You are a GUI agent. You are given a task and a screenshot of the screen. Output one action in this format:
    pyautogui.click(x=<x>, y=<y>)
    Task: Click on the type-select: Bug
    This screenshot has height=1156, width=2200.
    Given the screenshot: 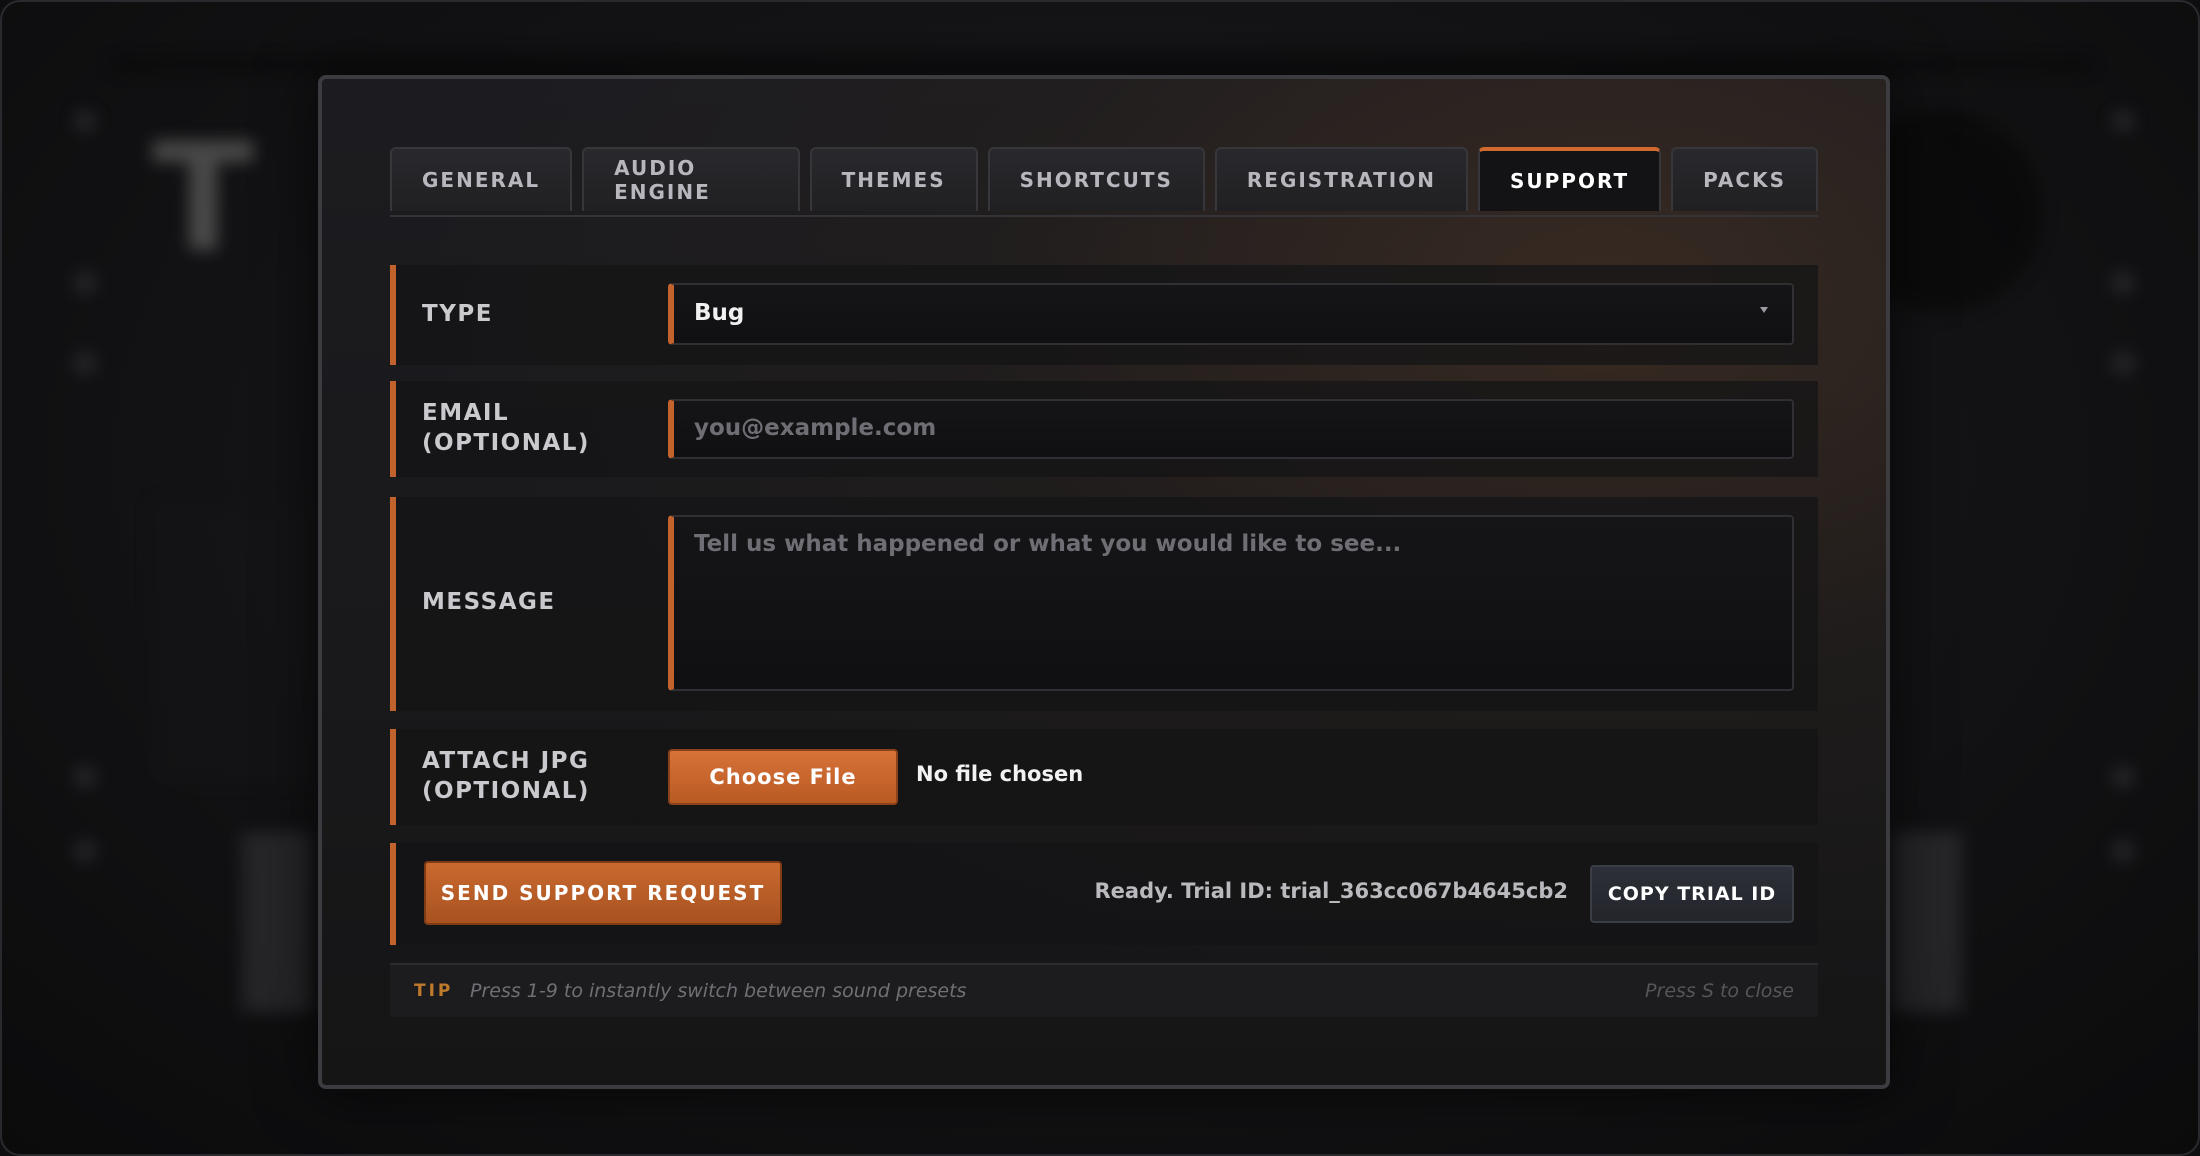 What is the action you would take?
    pyautogui.click(x=1231, y=314)
    